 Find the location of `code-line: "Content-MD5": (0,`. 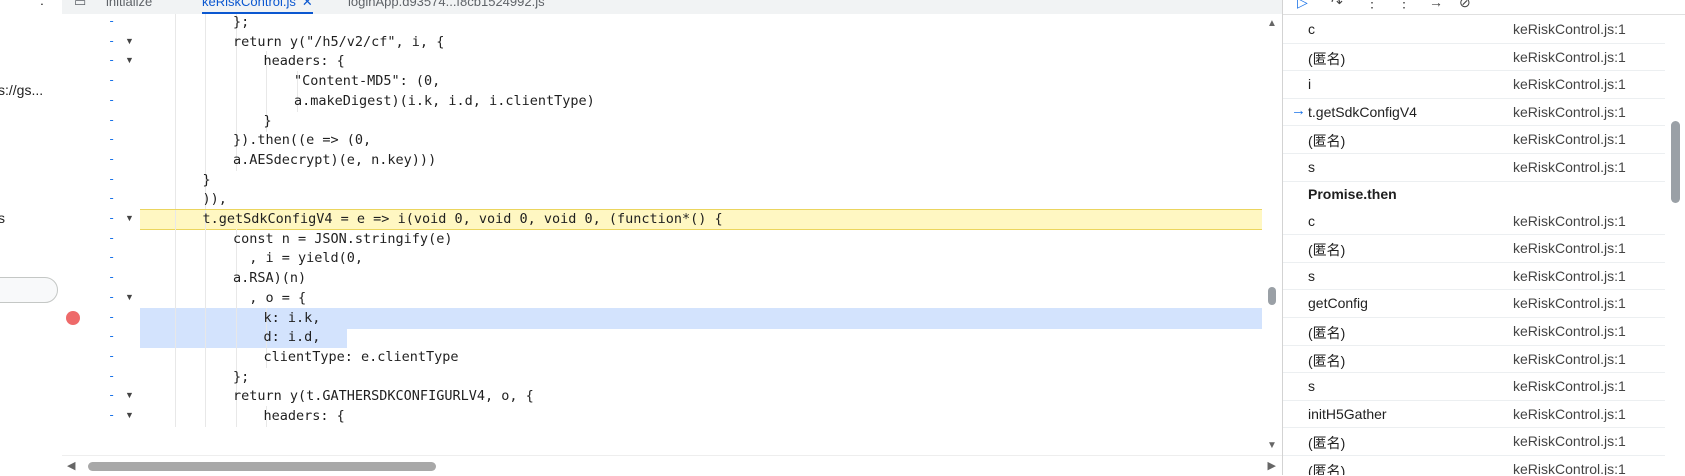

code-line: "Content-MD5": (0, is located at coordinates (701, 82).